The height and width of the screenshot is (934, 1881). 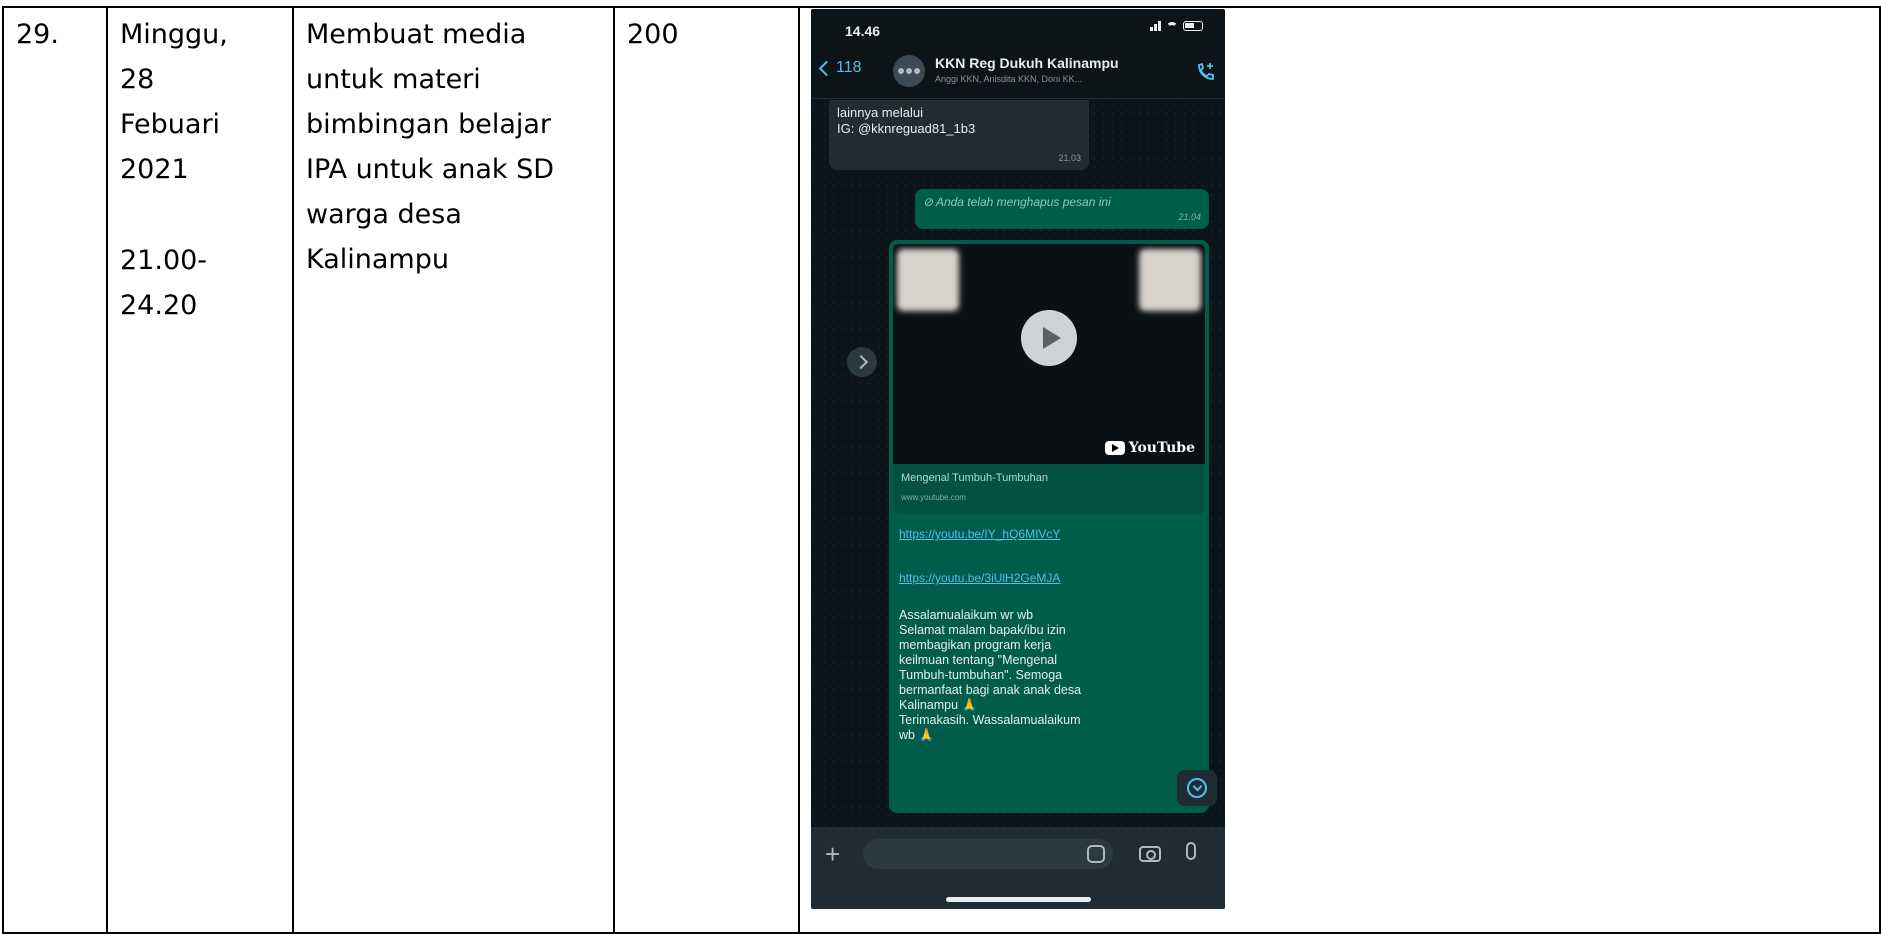 What do you see at coordinates (1172, 26) in the screenshot?
I see `wifi-icon` at bounding box center [1172, 26].